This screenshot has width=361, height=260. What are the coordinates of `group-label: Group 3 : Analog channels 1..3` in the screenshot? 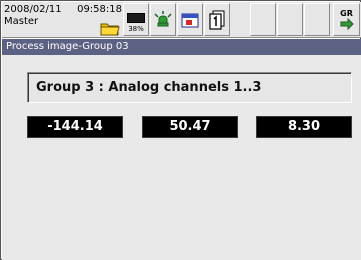 It's located at (189, 87).